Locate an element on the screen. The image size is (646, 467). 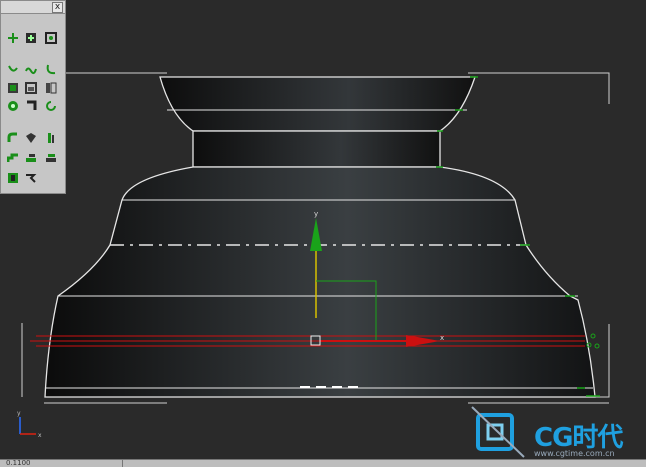
grid-add-icon is located at coordinates (31, 38).